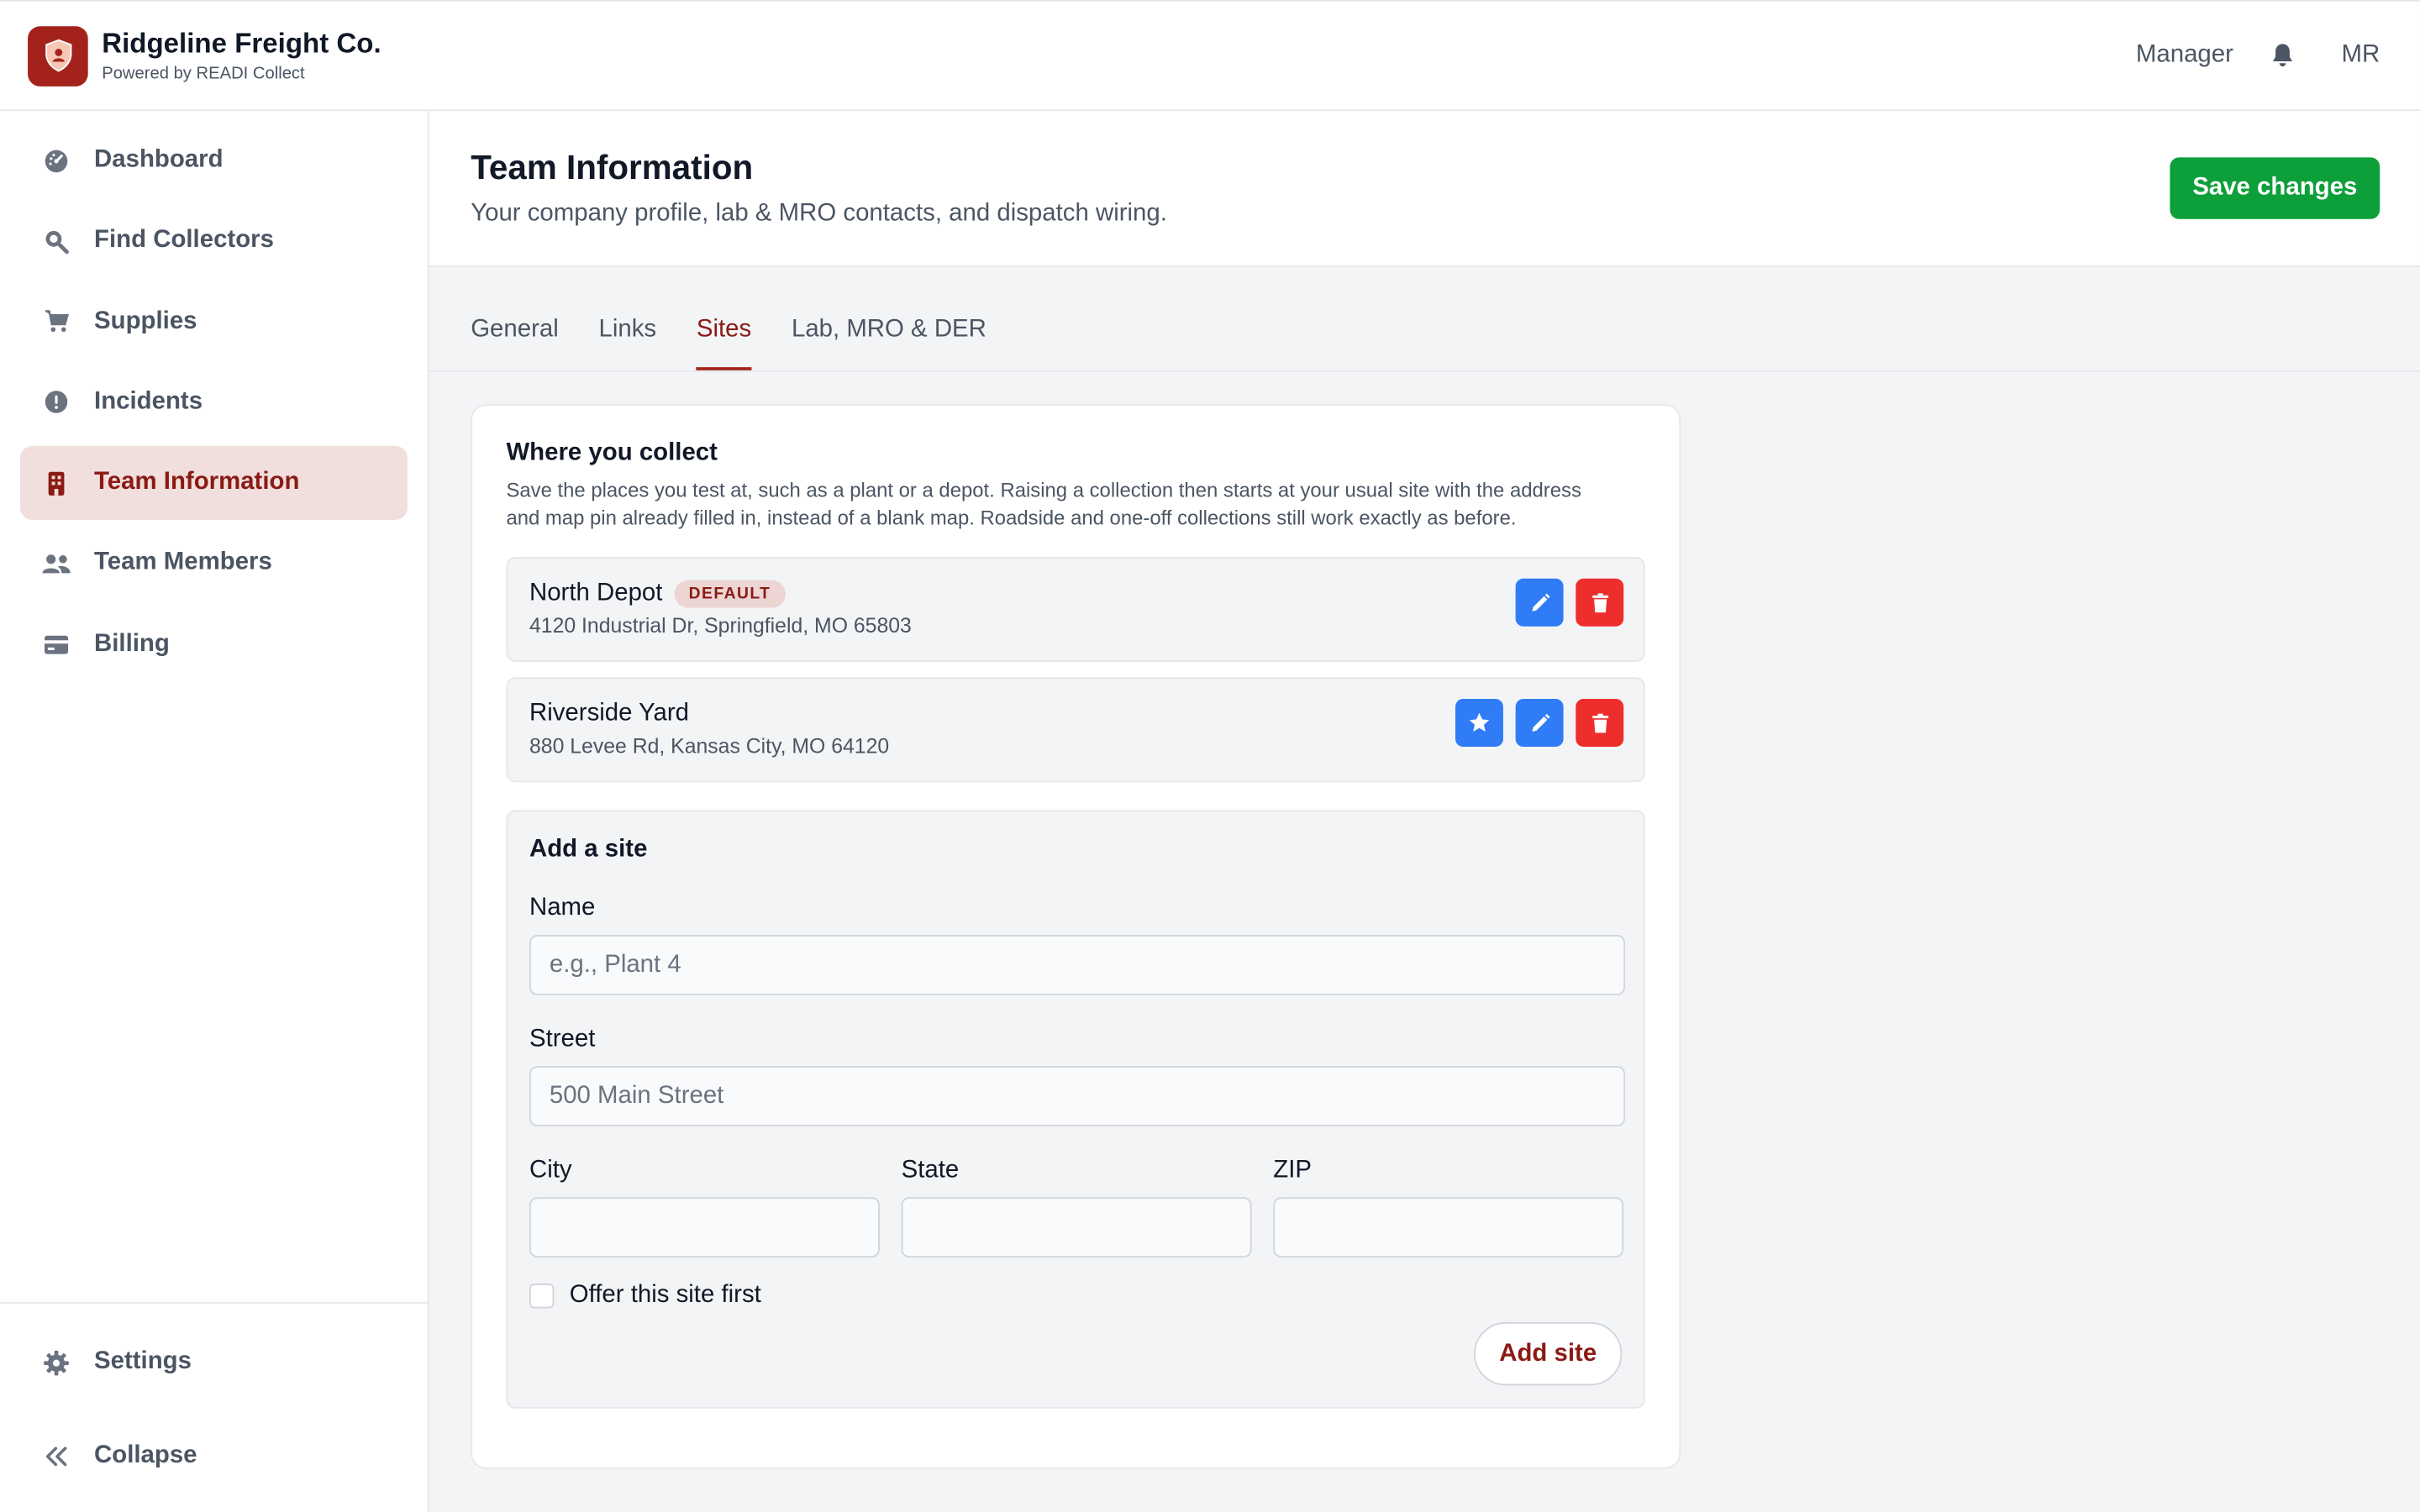 The width and height of the screenshot is (2420, 1512). What do you see at coordinates (704, 1227) in the screenshot?
I see `city-input` at bounding box center [704, 1227].